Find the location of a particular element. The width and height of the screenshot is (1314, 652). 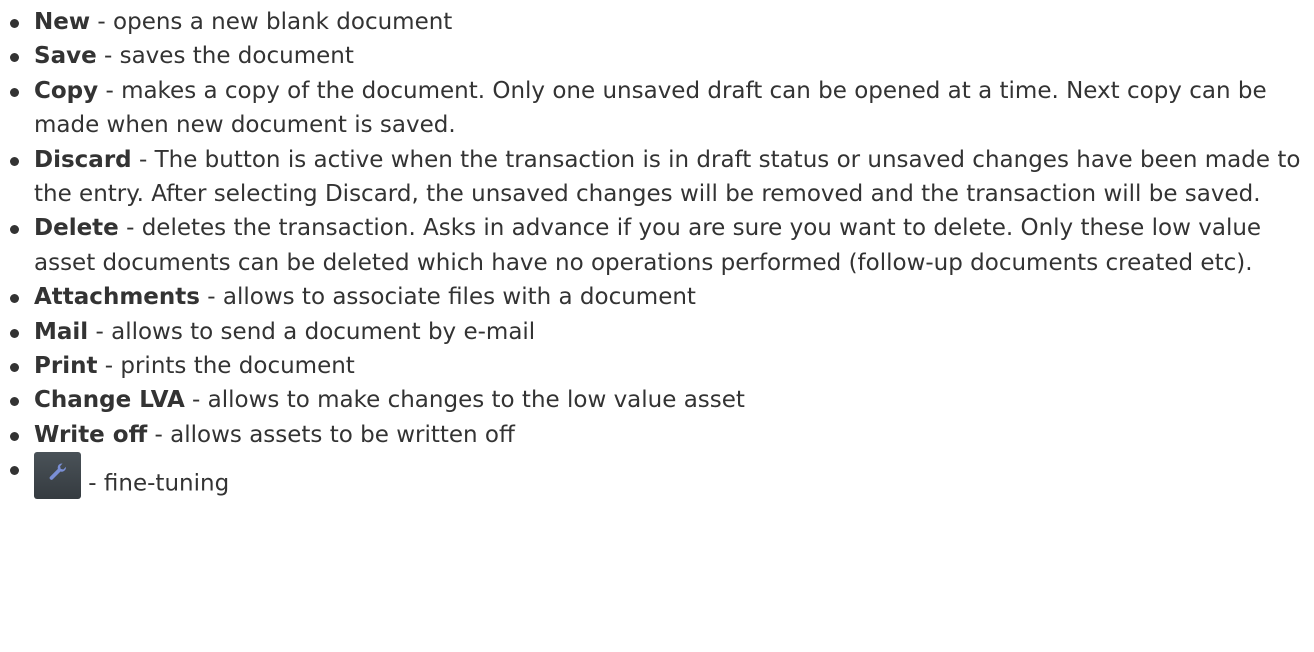

wrench-glyph is located at coordinates (57, 472).